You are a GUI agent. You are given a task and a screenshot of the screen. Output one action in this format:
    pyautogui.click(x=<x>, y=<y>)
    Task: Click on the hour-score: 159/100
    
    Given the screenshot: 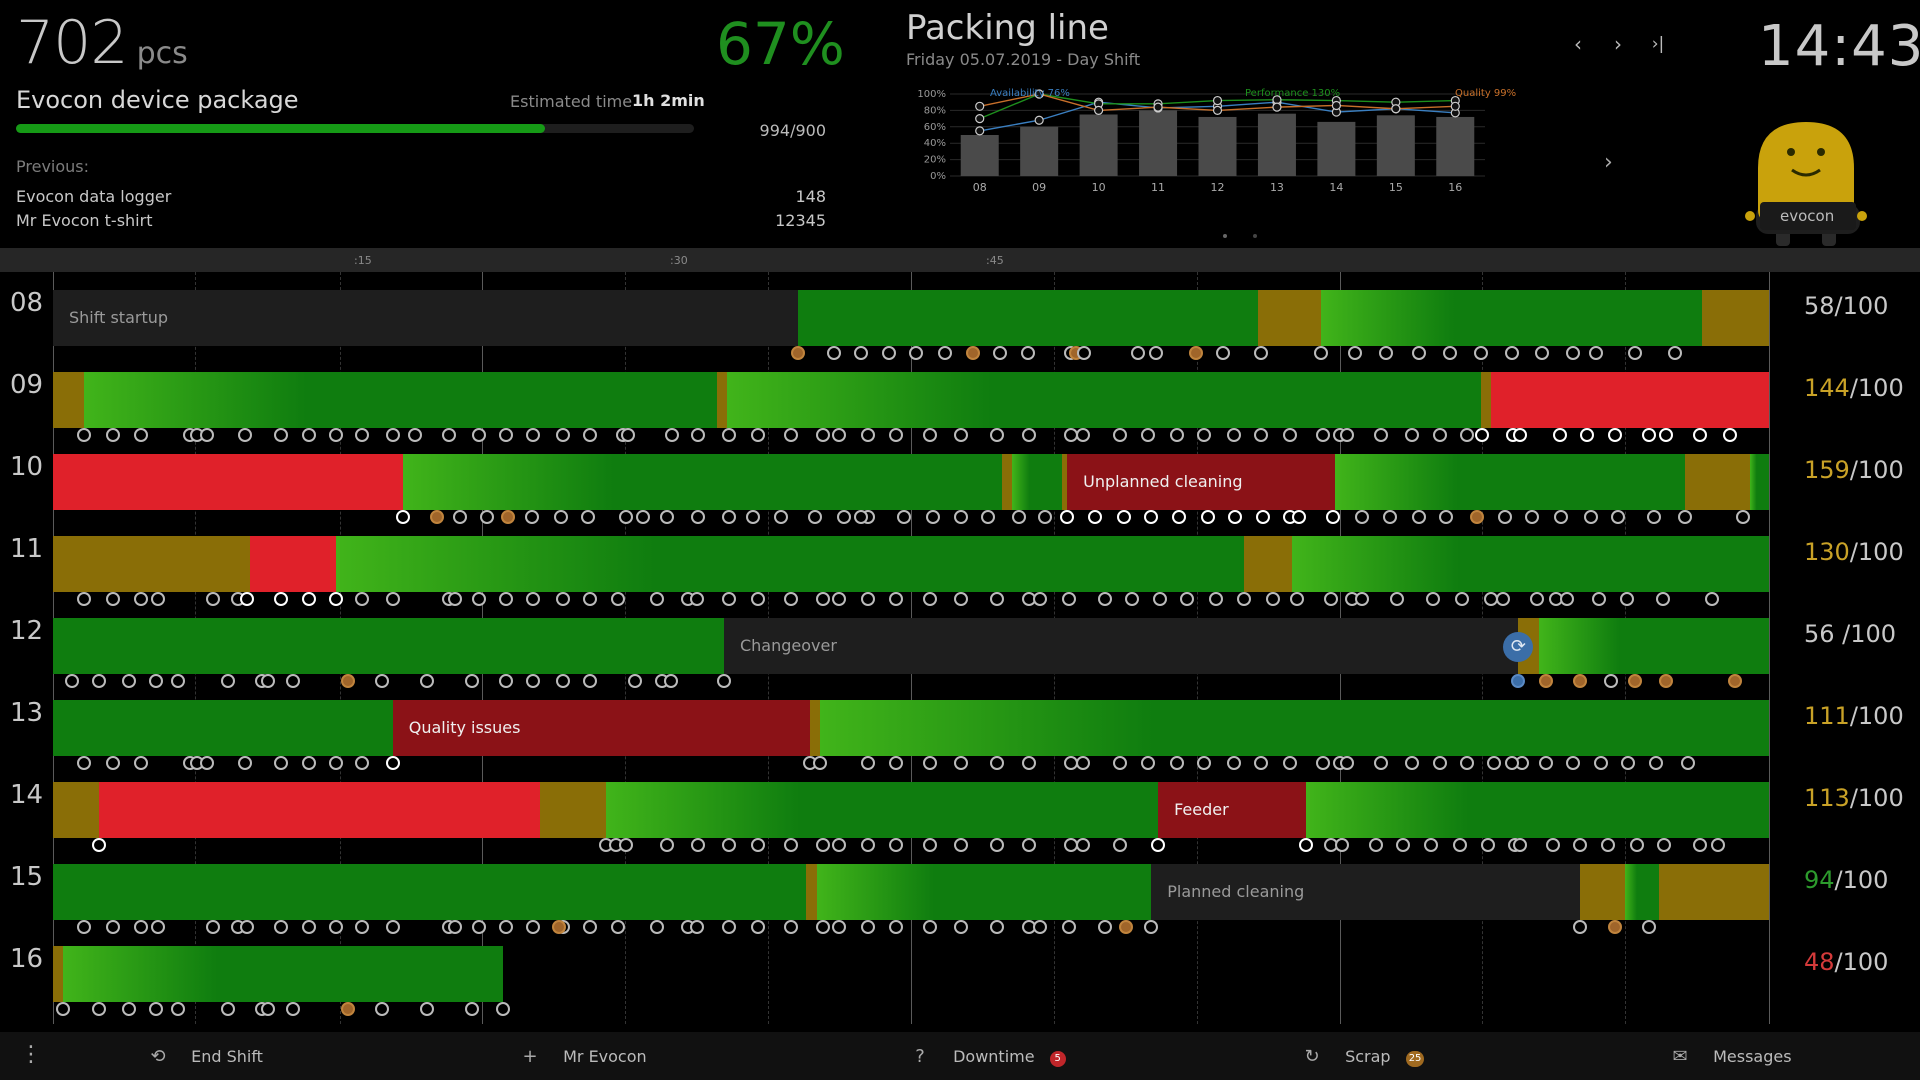 What is the action you would take?
    pyautogui.click(x=1854, y=470)
    